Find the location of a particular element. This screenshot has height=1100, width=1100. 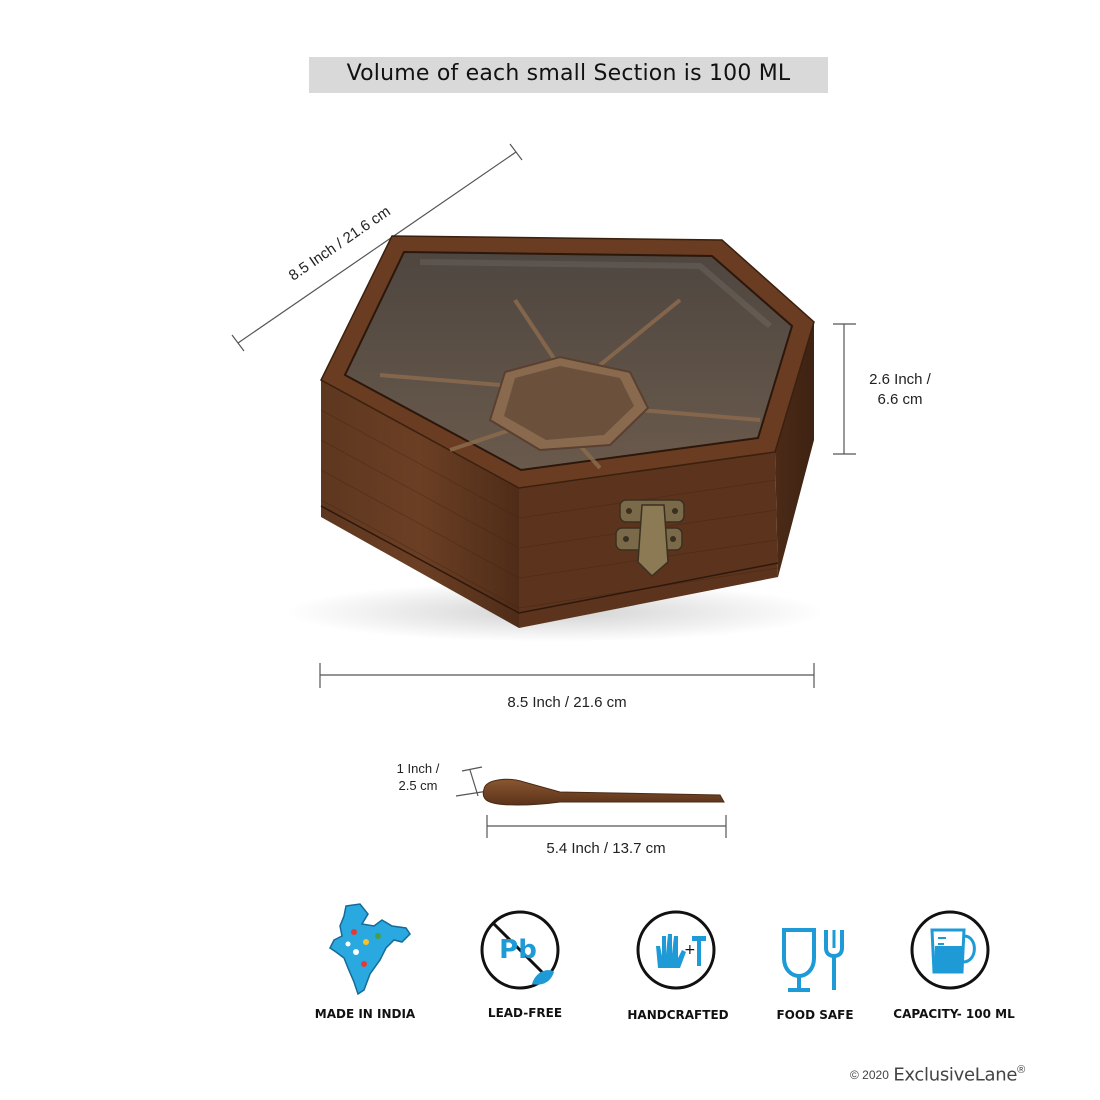

registered-mark-icon: ® is located at coordinates (1021, 1070).